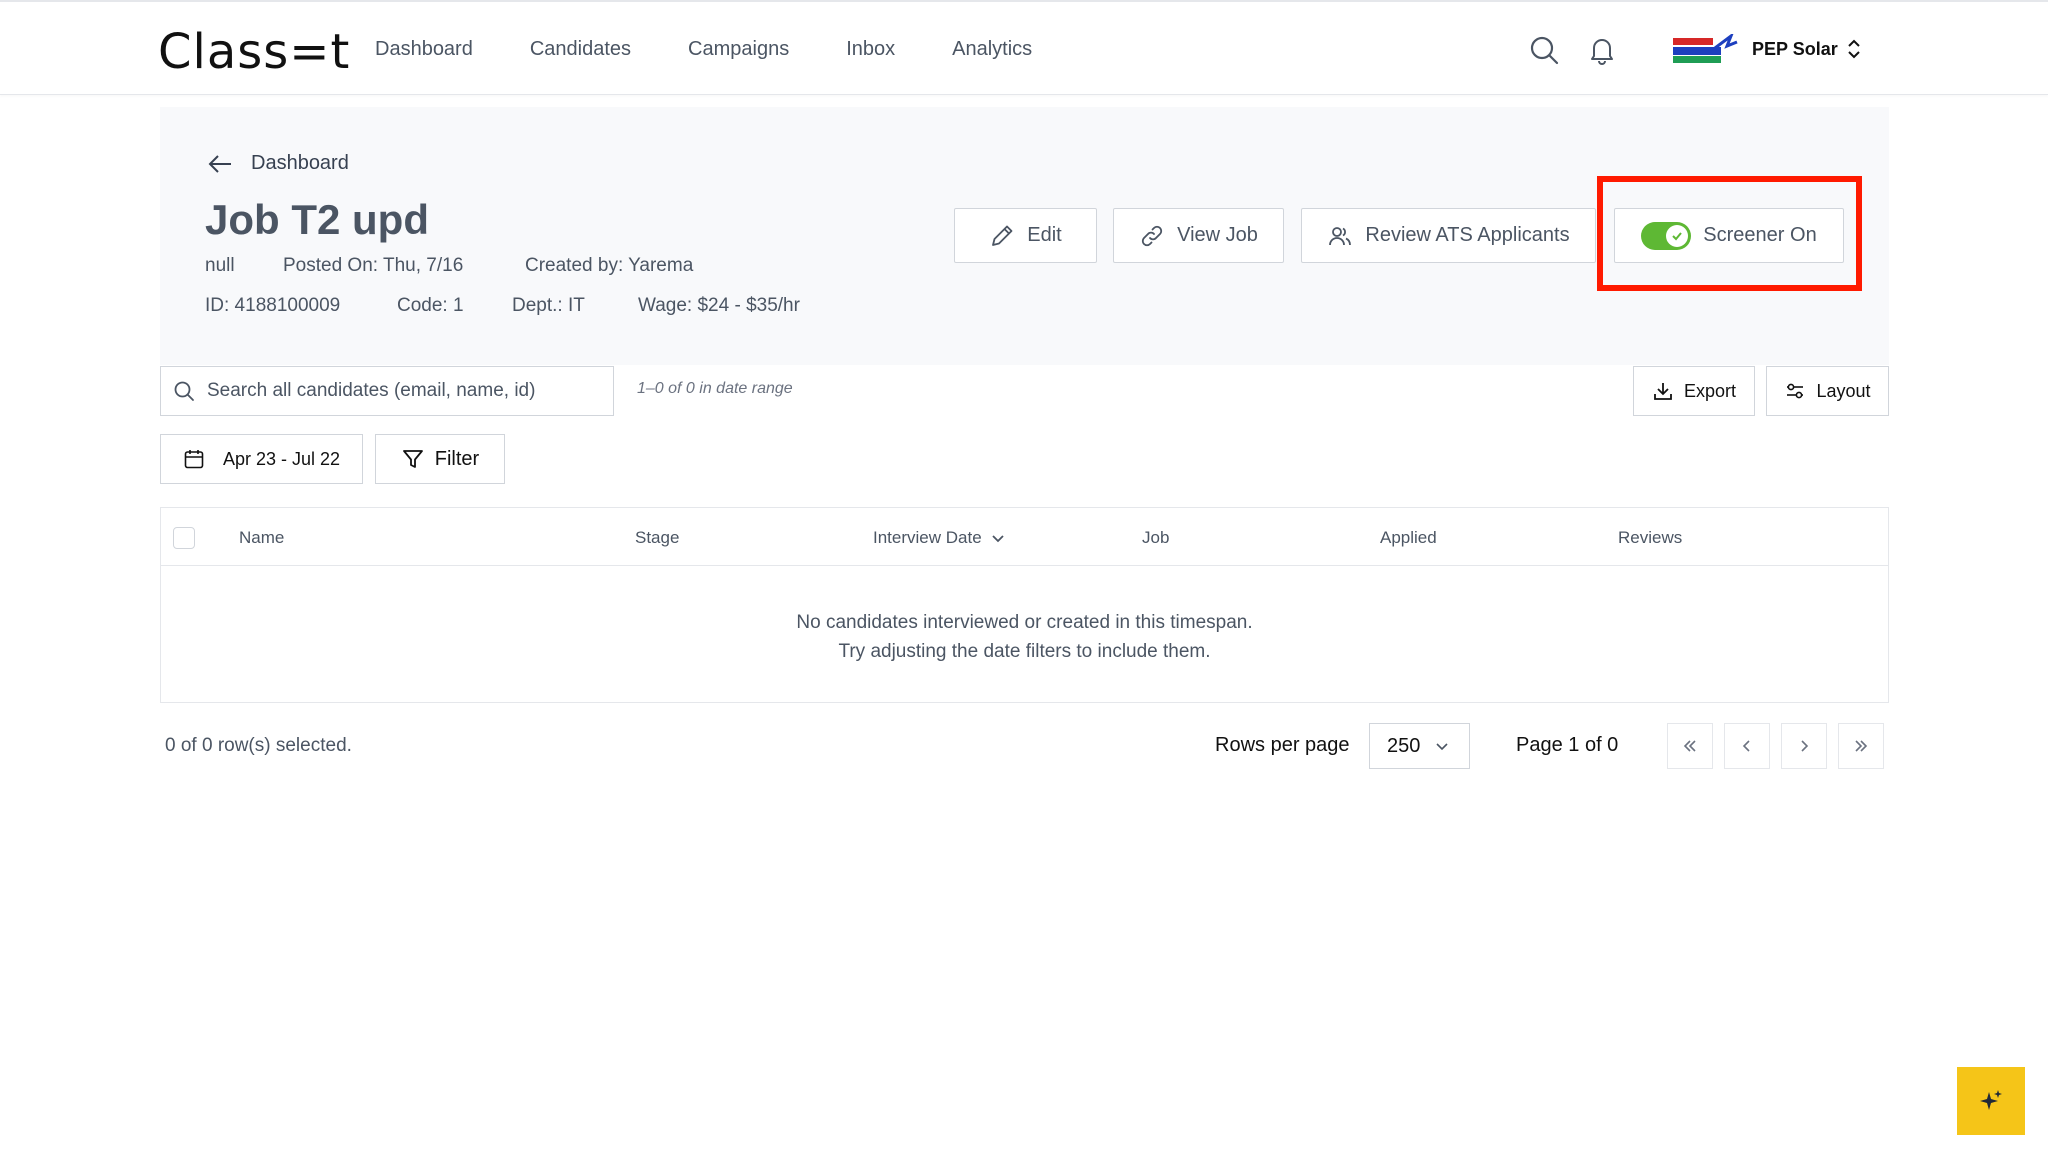 This screenshot has height=1158, width=2048. What do you see at coordinates (457, 458) in the screenshot?
I see `filter-button-label: Filter` at bounding box center [457, 458].